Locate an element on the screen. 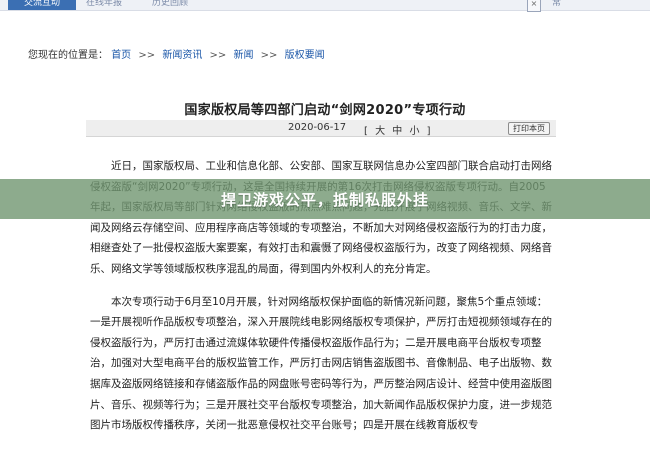  font-size-bracket-close: ] is located at coordinates (428, 131).